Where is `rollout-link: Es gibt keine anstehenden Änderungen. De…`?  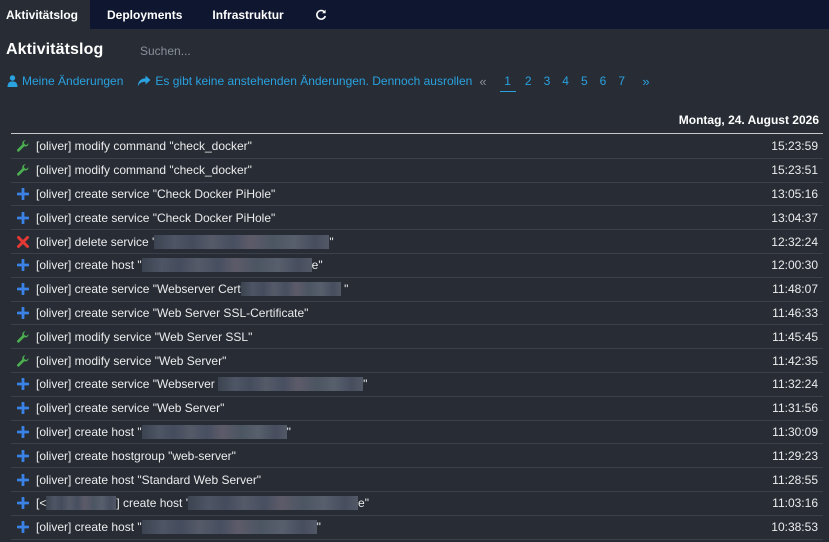
rollout-link: Es gibt keine anstehenden Änderungen. De… is located at coordinates (297, 81).